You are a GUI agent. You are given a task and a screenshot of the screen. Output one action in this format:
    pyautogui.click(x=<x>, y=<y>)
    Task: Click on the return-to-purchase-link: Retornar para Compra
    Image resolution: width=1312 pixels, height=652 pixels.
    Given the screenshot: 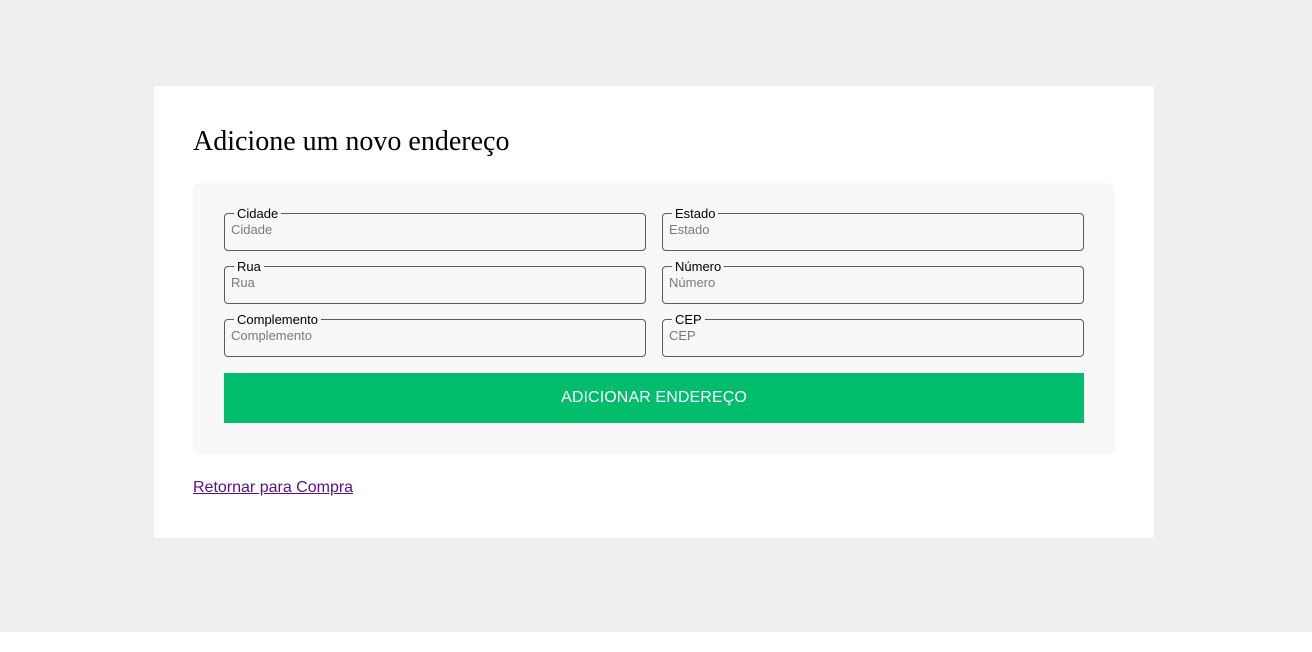 What is the action you would take?
    pyautogui.click(x=273, y=488)
    